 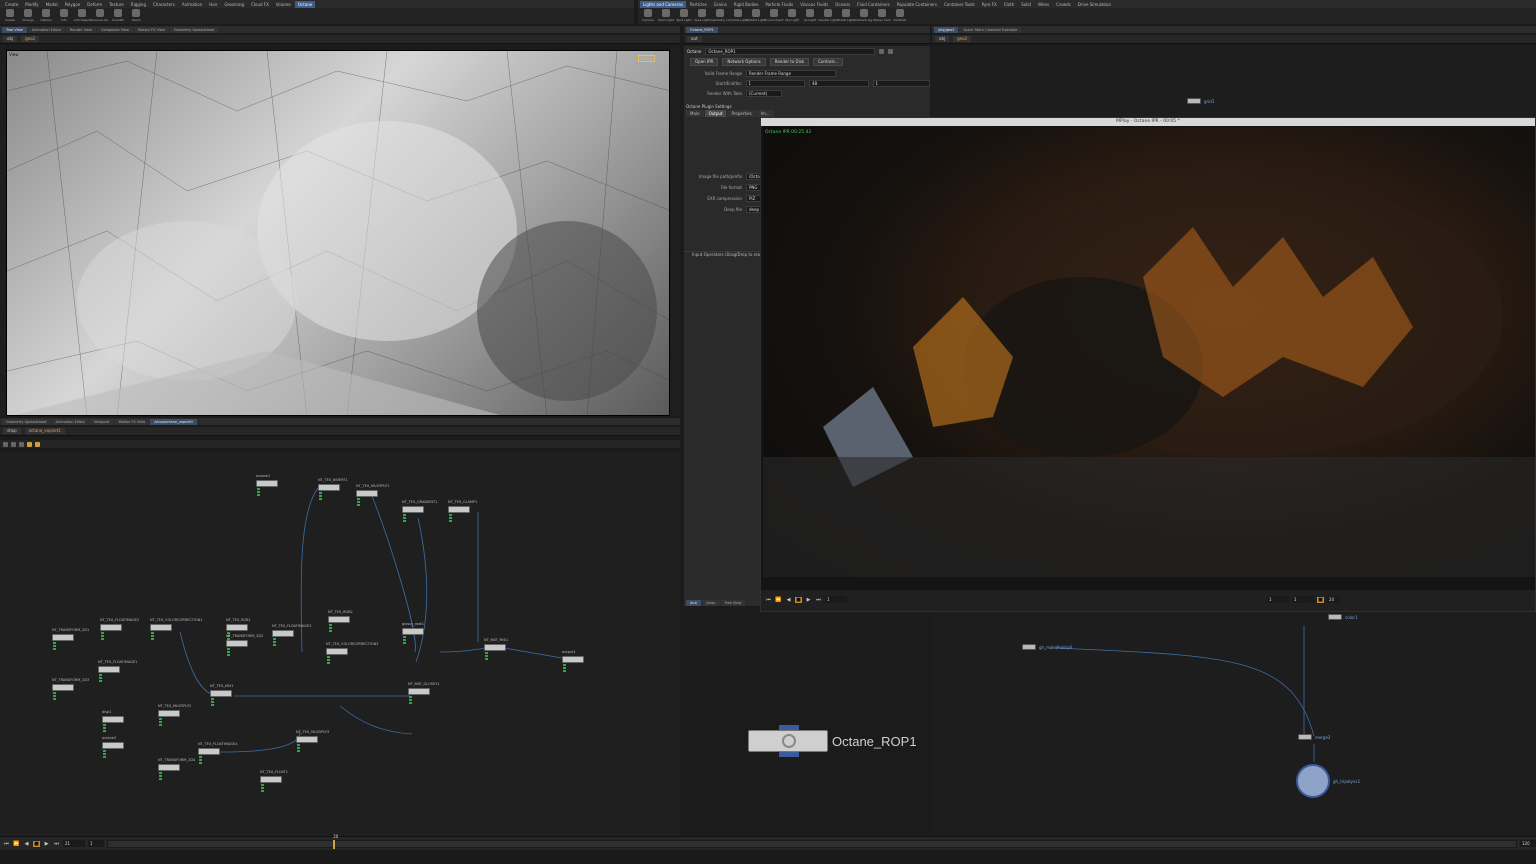 What do you see at coordinates (710, 602) in the screenshot?
I see `pane-tab: /shop` at bounding box center [710, 602].